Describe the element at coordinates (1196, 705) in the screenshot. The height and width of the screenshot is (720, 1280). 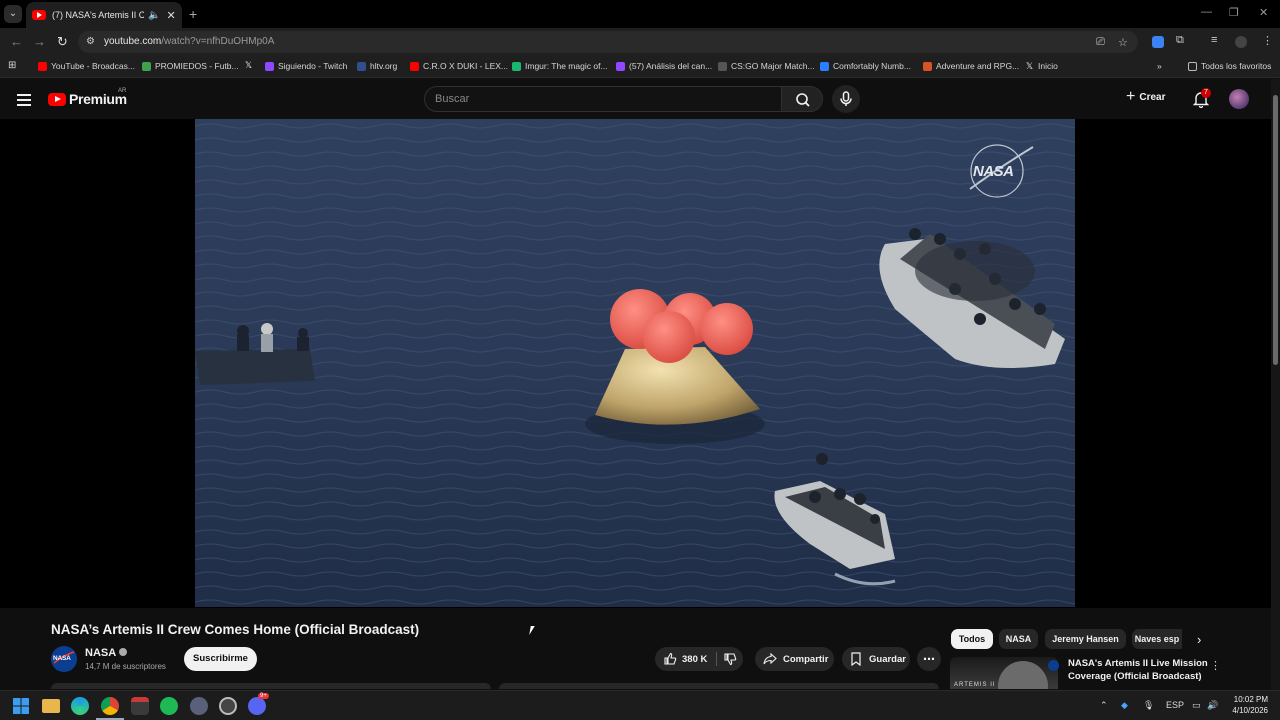
I see `network-icon: ▭` at that location.